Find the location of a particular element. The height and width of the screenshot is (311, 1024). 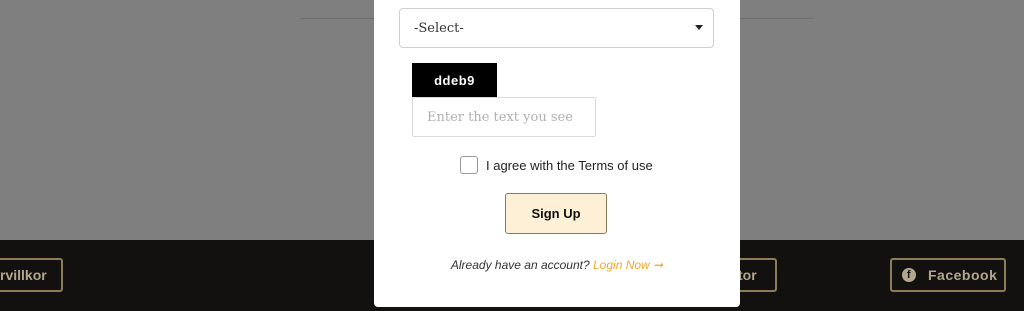

caret-down-icon is located at coordinates (699, 27).